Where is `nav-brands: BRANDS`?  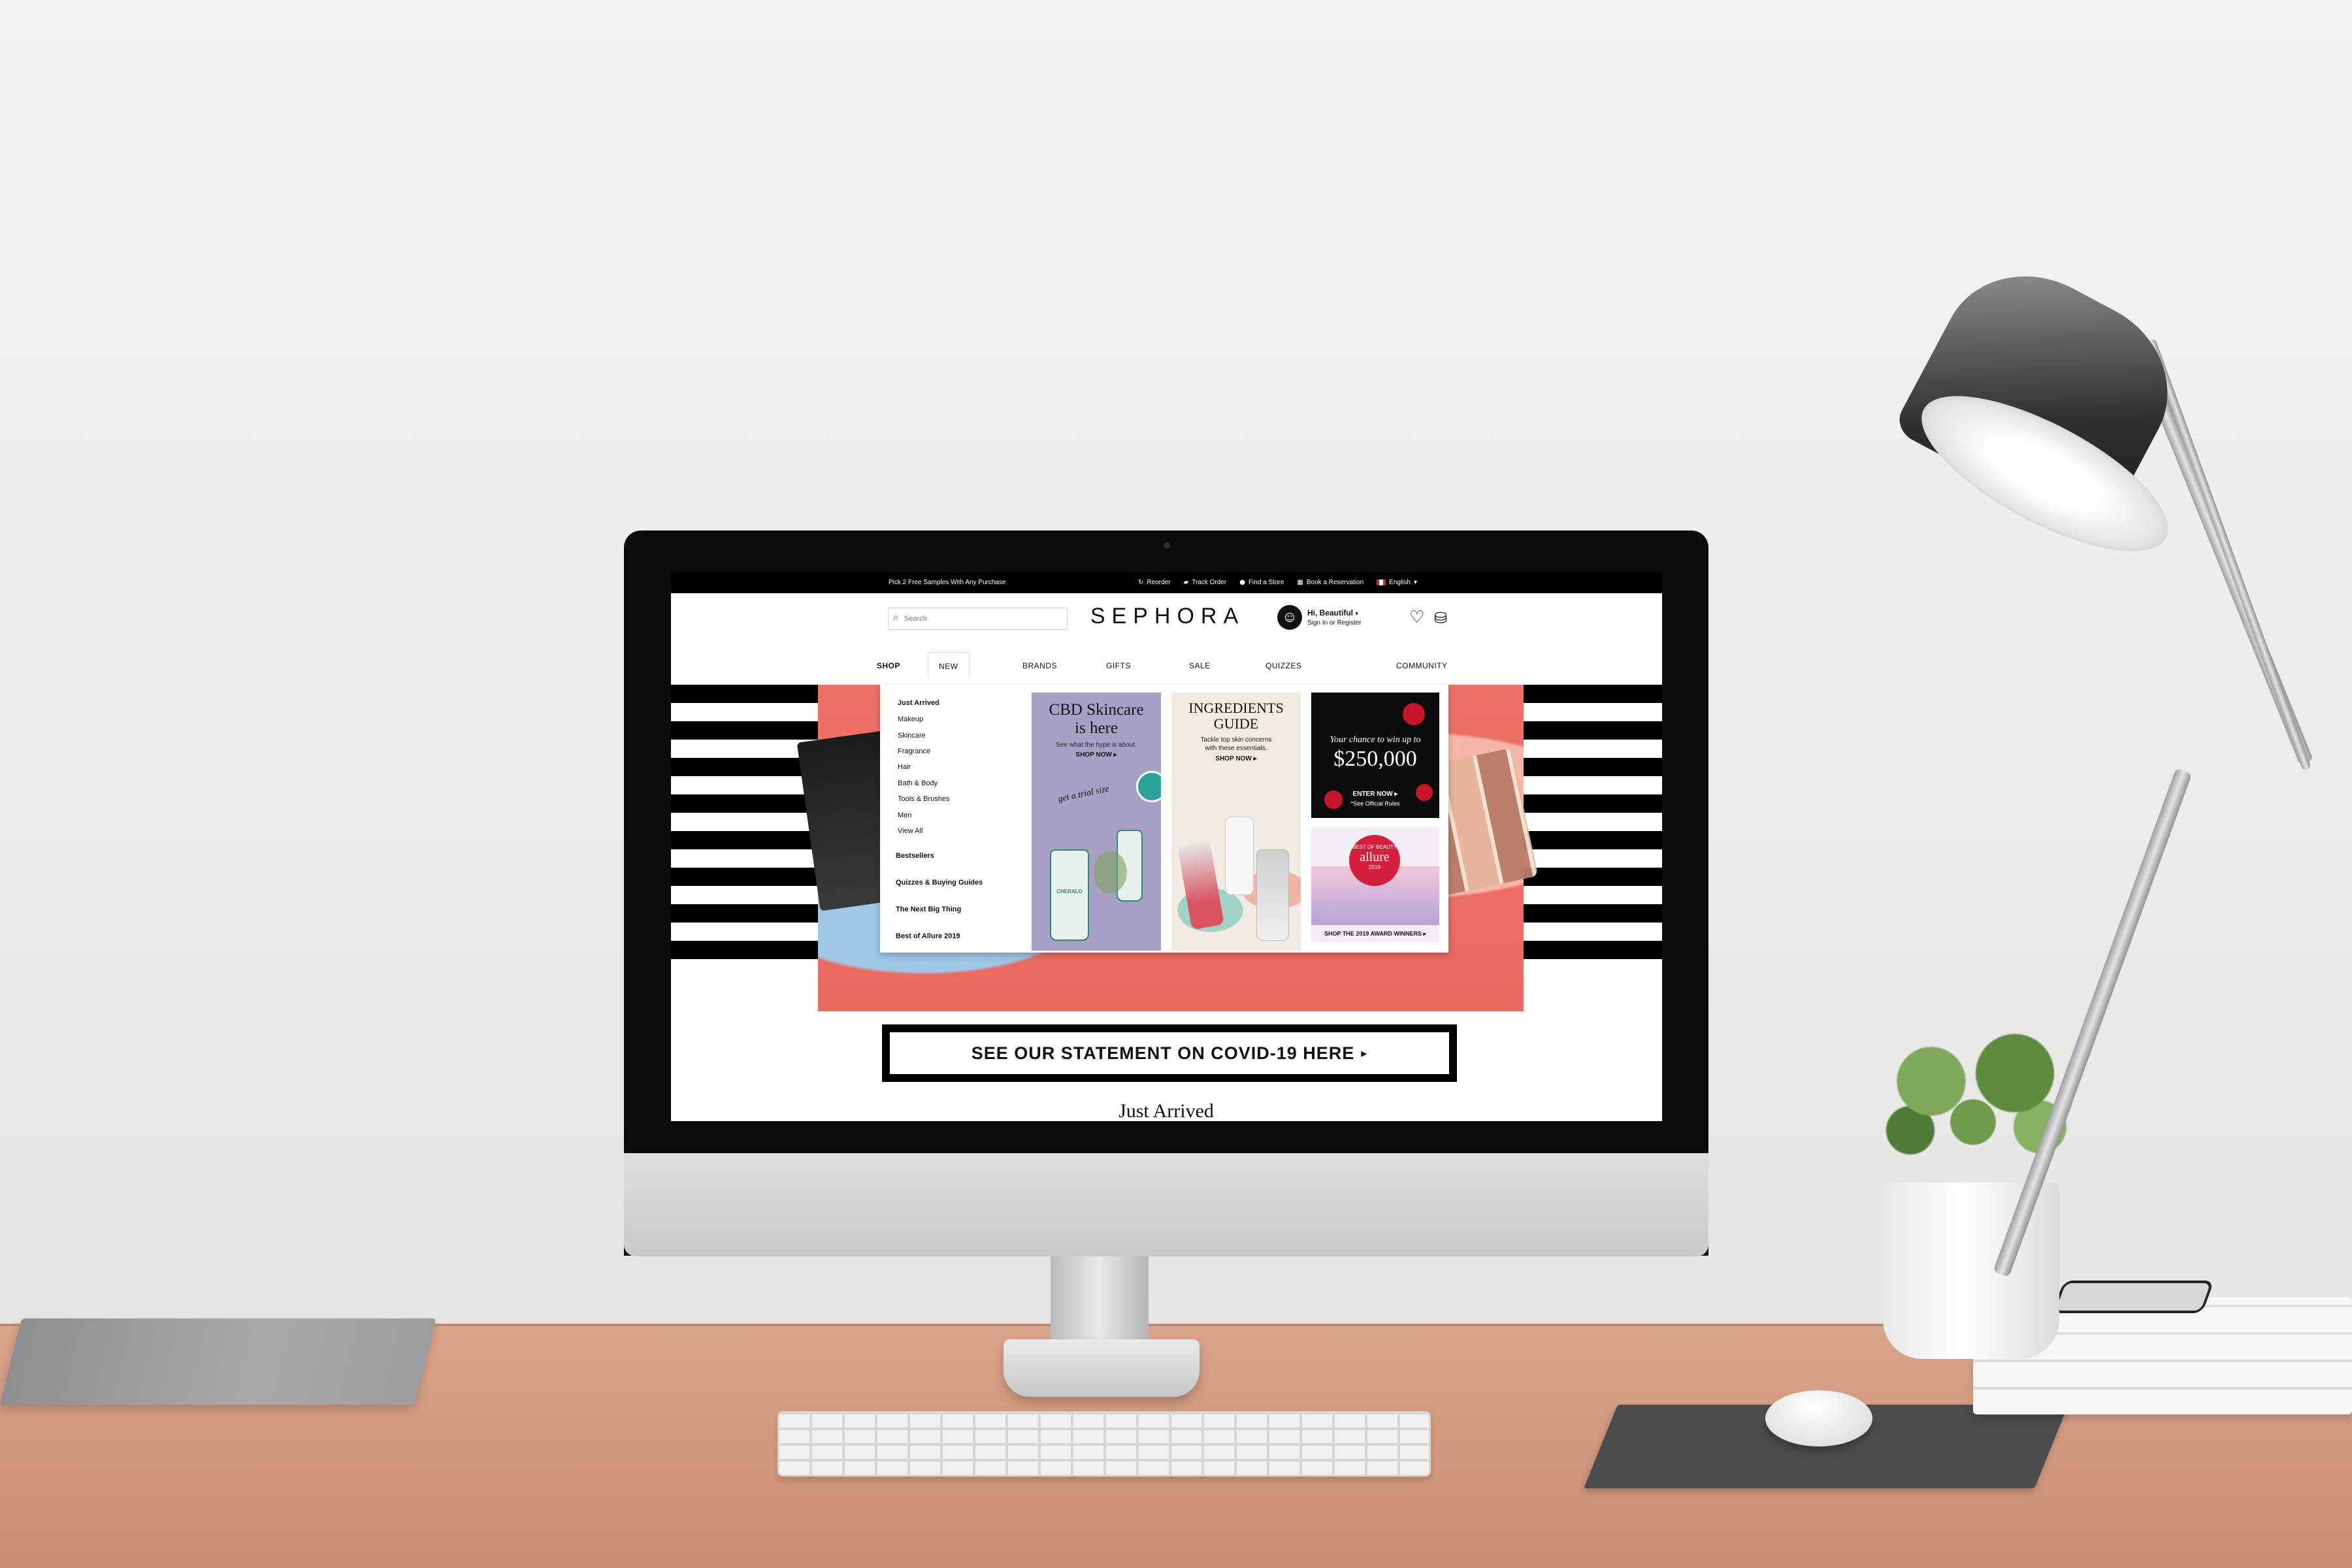
nav-brands: BRANDS is located at coordinates (1039, 665).